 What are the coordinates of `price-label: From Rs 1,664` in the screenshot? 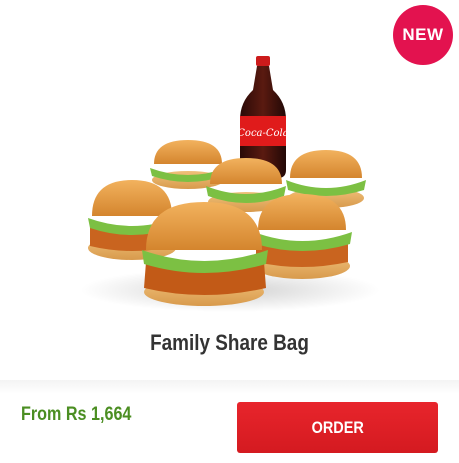 It's located at (76, 414).